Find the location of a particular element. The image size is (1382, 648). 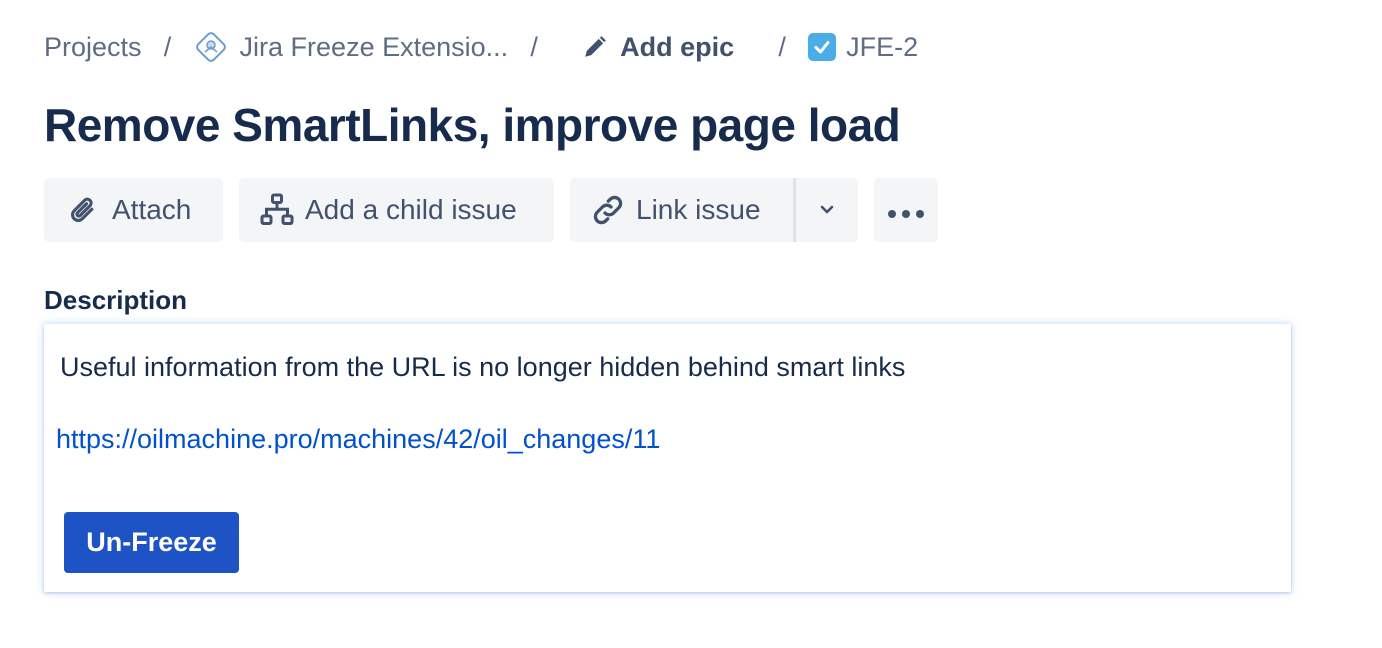

hierarchy-icon is located at coordinates (277, 210).